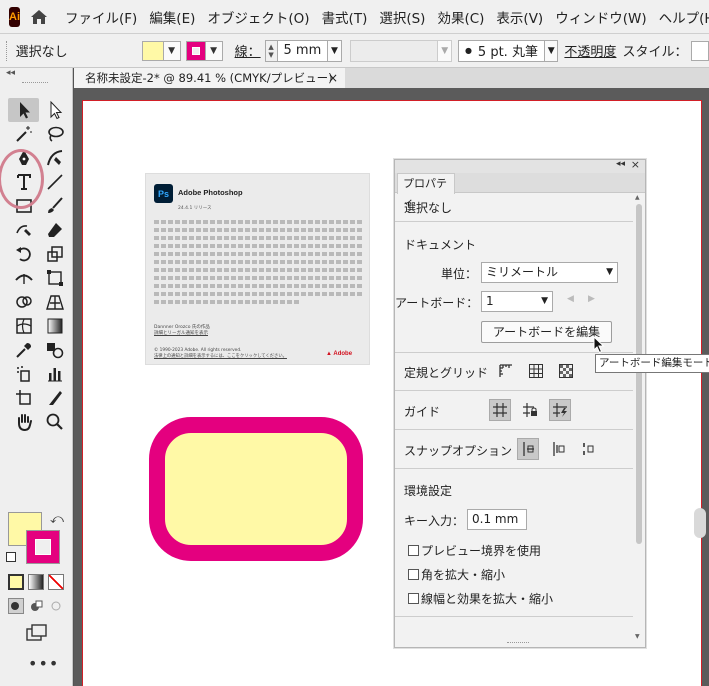 The image size is (709, 686). I want to click on mesh-tool-icon, so click(23, 326).